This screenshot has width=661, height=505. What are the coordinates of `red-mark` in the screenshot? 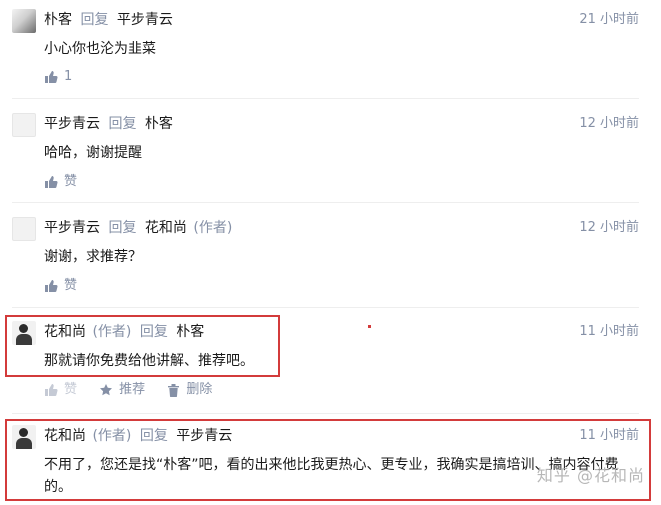 It's located at (369, 326).